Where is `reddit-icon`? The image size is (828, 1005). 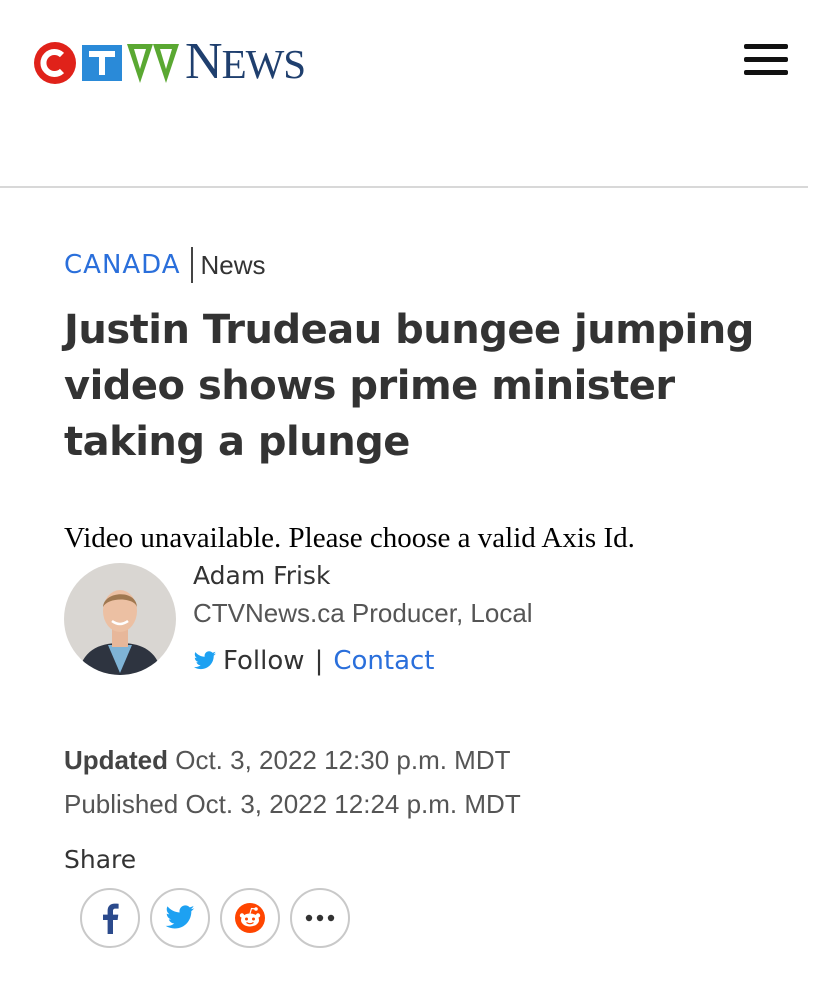 reddit-icon is located at coordinates (250, 918).